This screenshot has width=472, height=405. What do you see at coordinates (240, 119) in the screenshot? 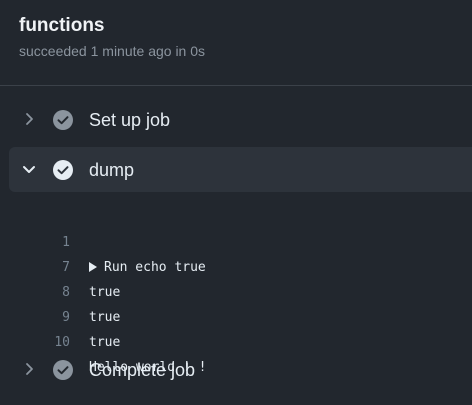
I see `step-set-up-job: Set up job` at bounding box center [240, 119].